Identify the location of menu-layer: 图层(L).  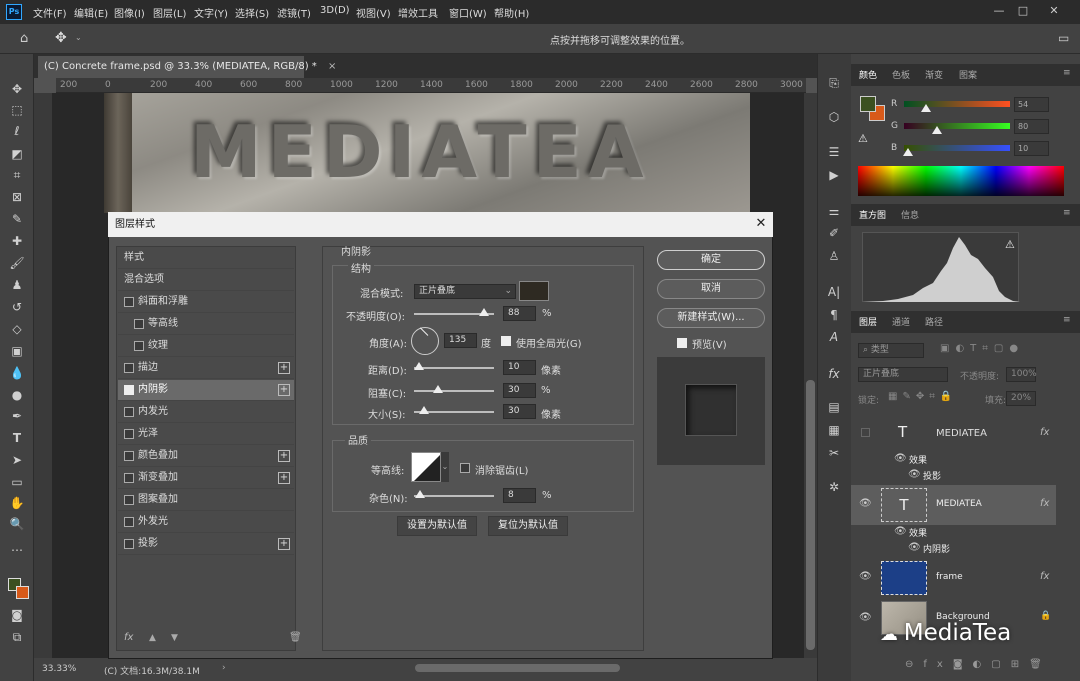
(169, 12).